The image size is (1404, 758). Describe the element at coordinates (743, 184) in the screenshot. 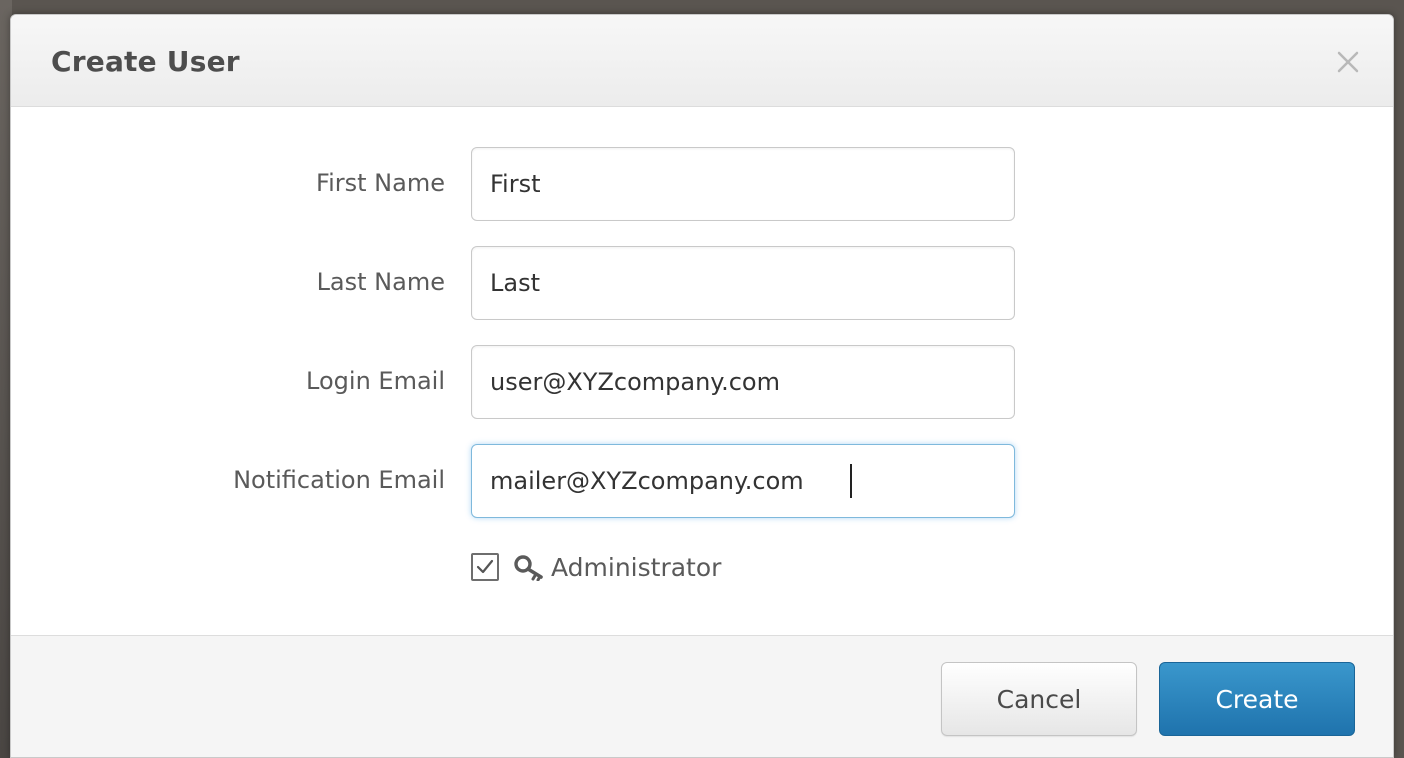

I see `first-name-input` at that location.